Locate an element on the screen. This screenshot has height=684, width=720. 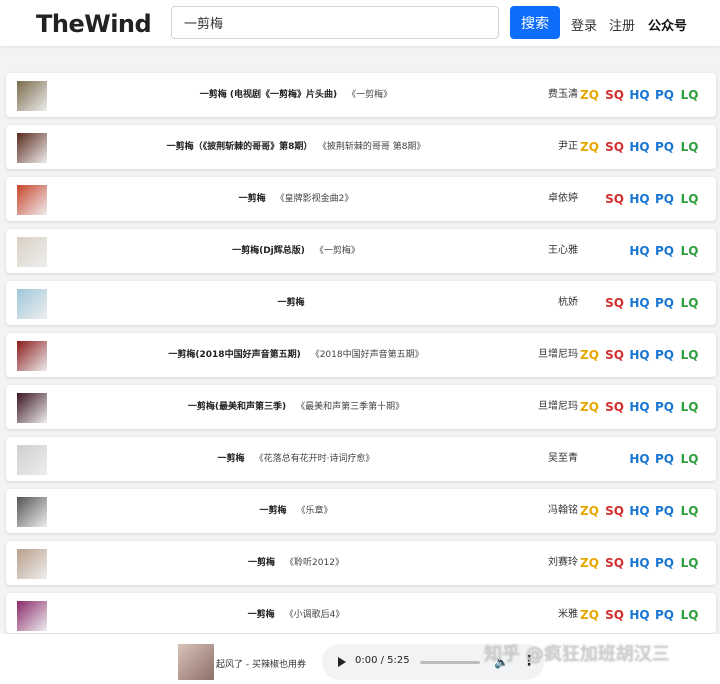
progress-slider is located at coordinates (450, 662).